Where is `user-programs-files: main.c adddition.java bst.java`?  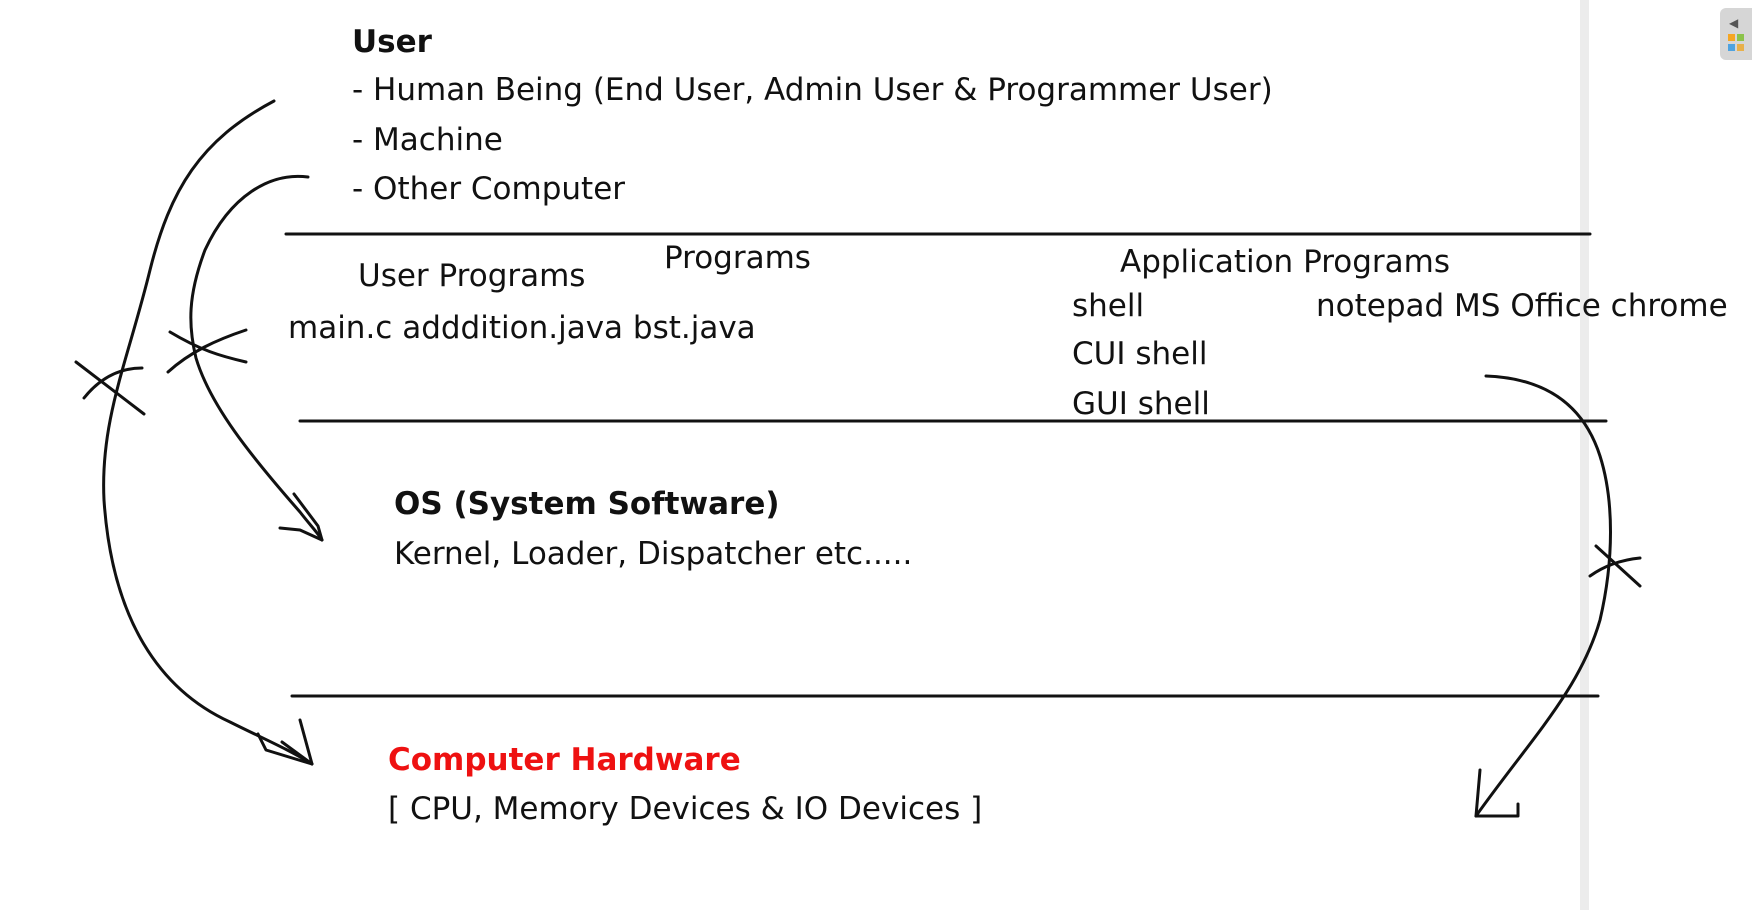
user-programs-files: main.c adddition.java bst.java is located at coordinates (522, 328).